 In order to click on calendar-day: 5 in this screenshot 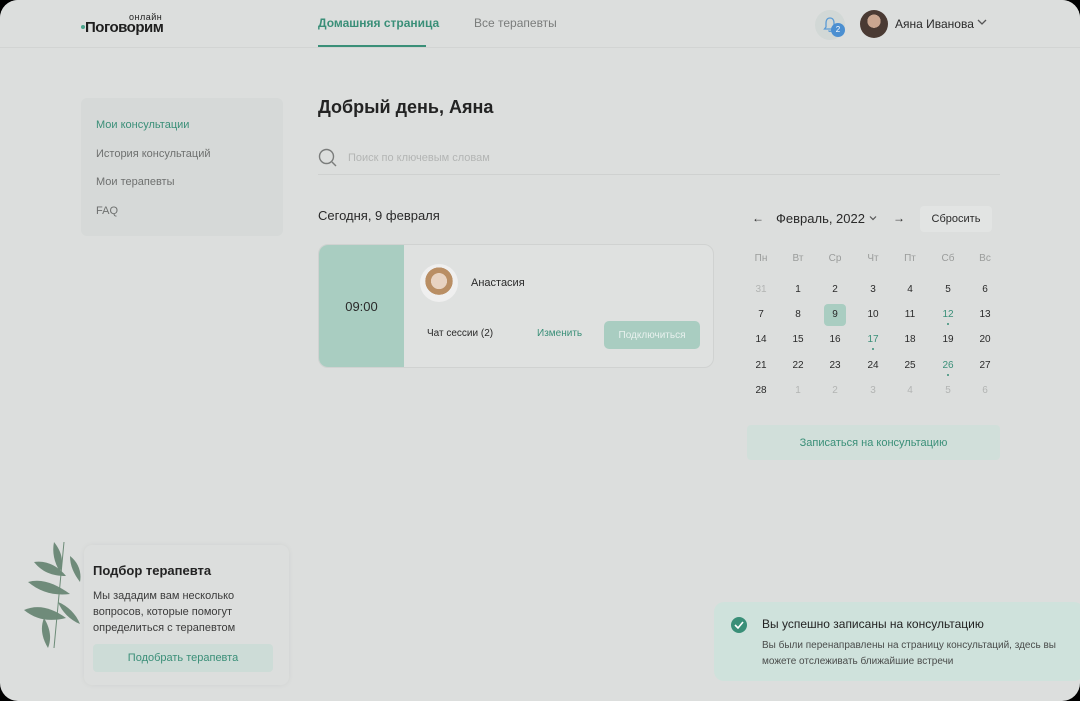, I will do `click(948, 290)`.